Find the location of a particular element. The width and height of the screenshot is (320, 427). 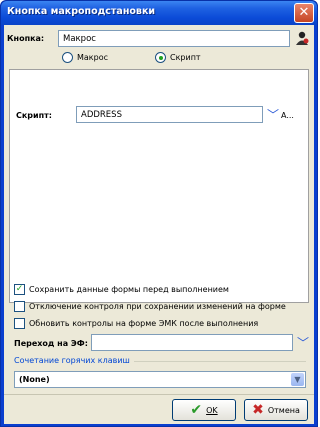

close-button: ✕ is located at coordinates (304, 13).